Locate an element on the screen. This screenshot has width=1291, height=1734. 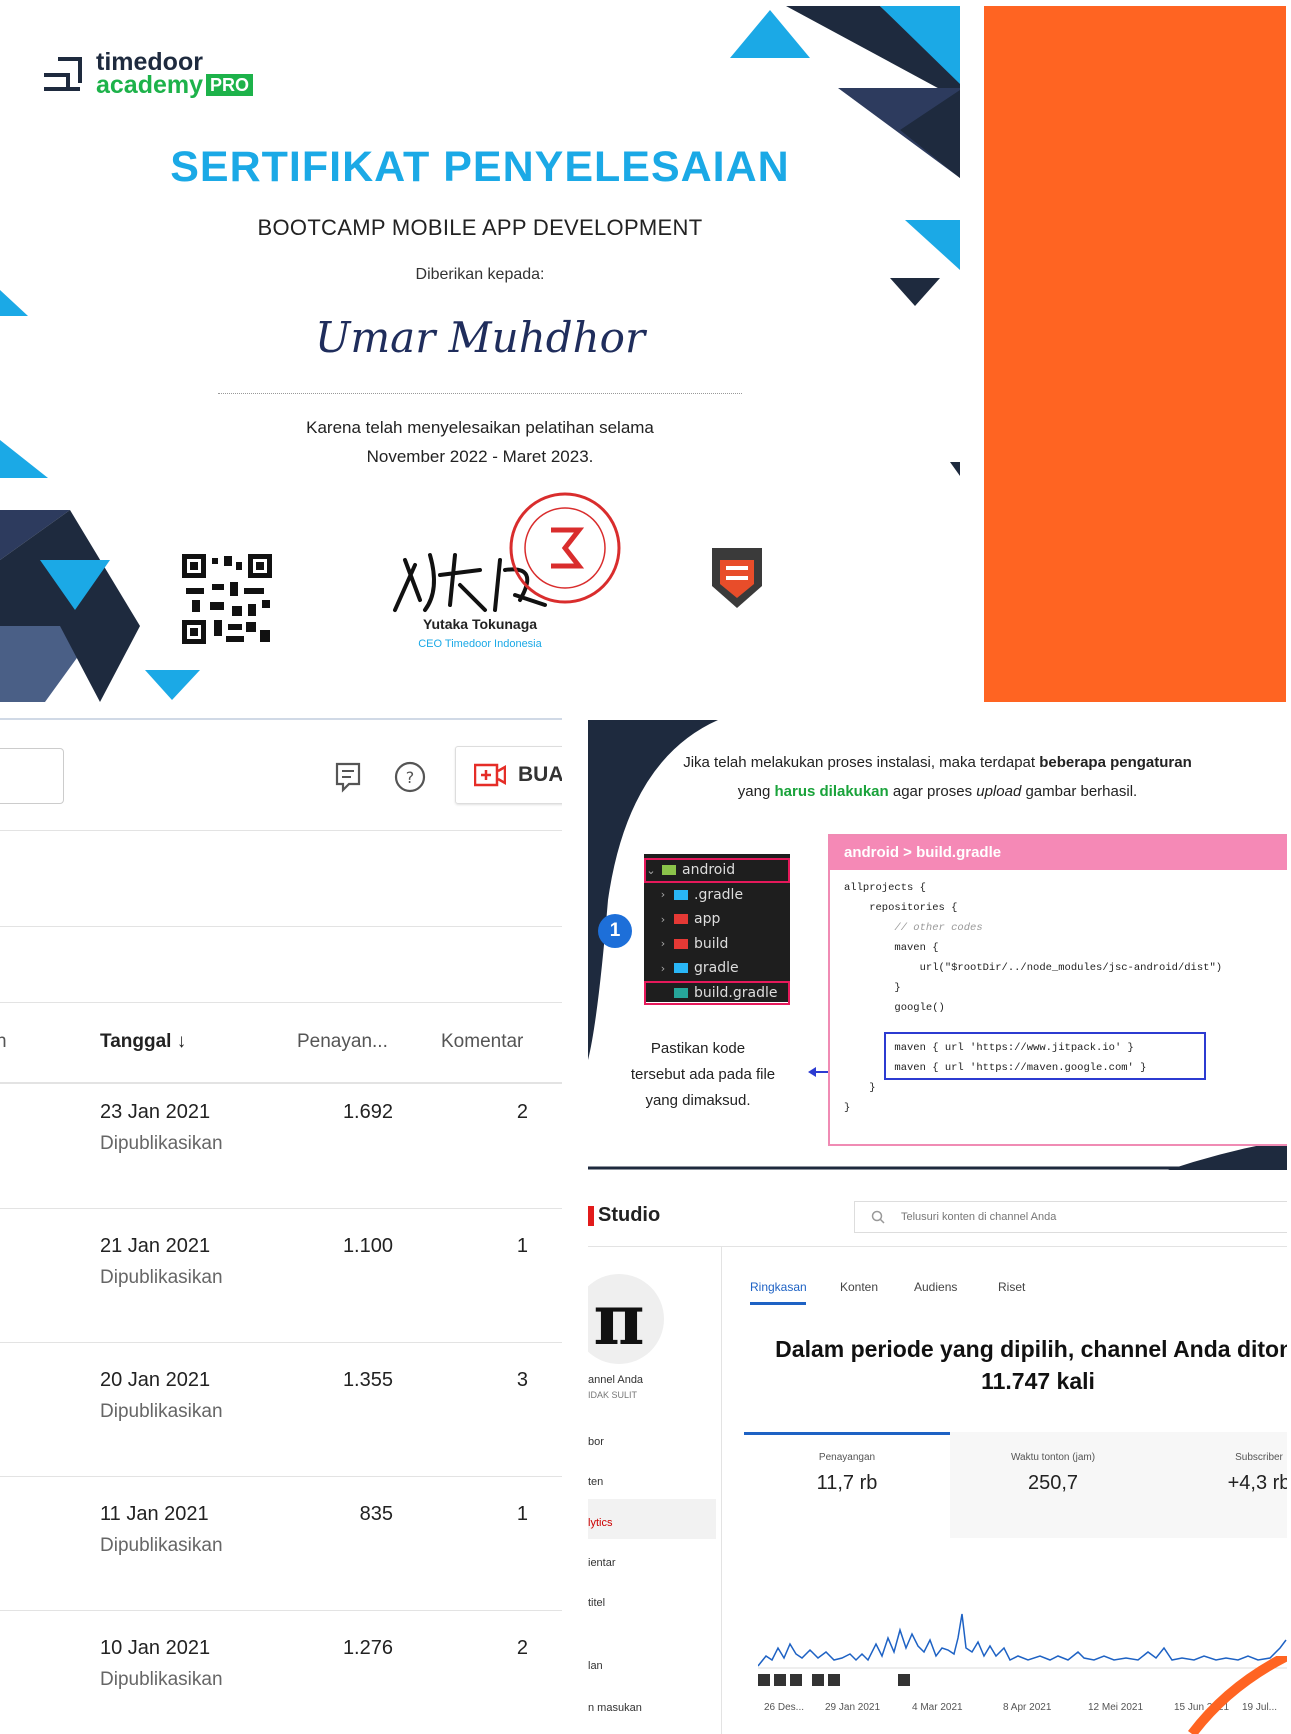
column-header-partial: n is located at coordinates (3, 1042).